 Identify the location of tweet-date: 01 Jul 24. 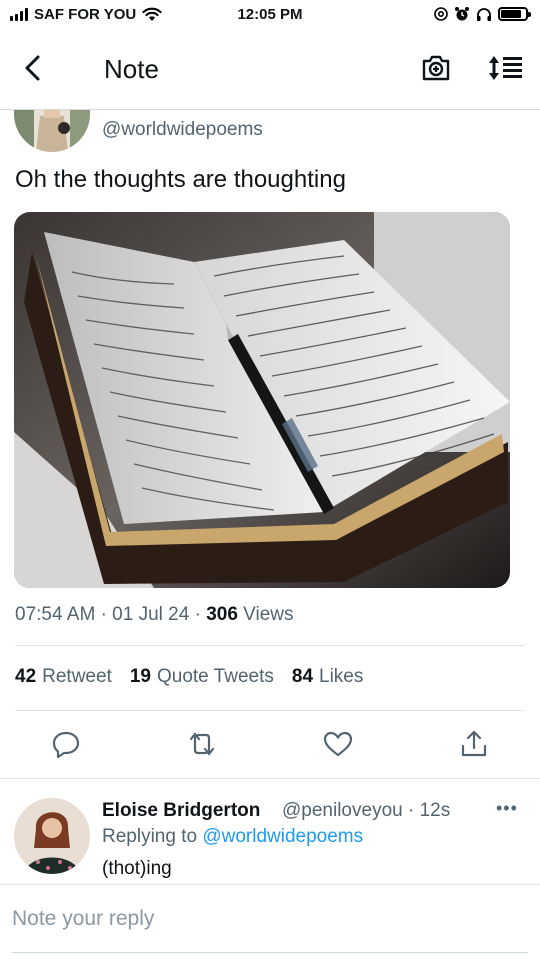
(151, 614).